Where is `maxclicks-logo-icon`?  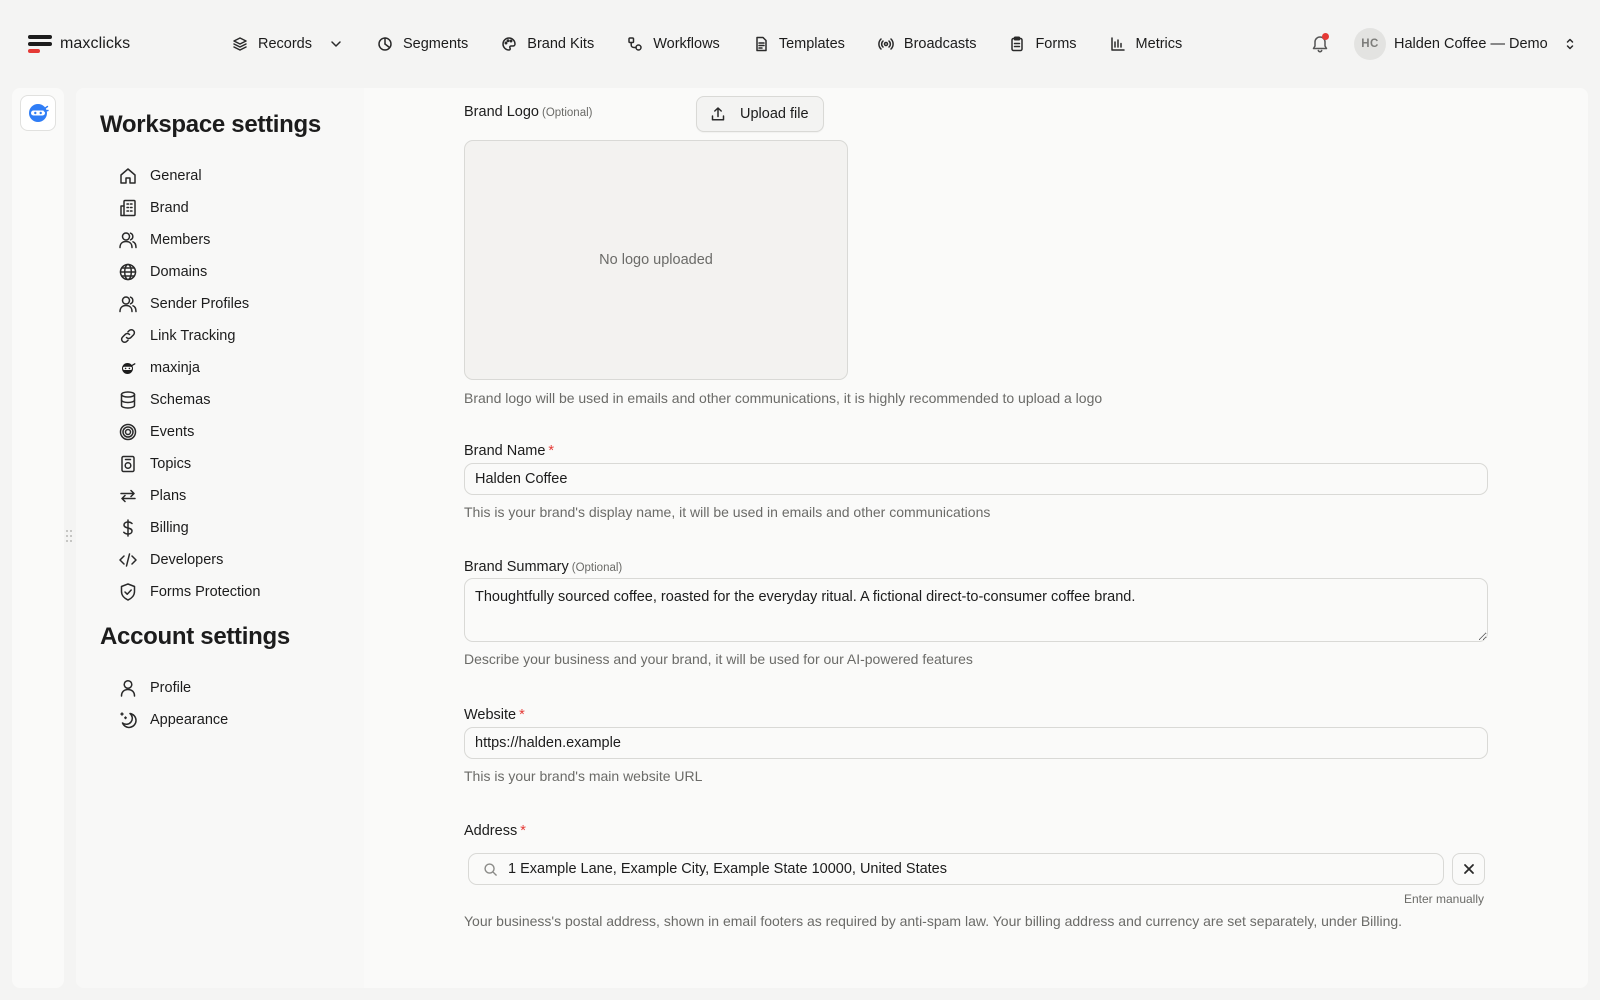 maxclicks-logo-icon is located at coordinates (40, 44).